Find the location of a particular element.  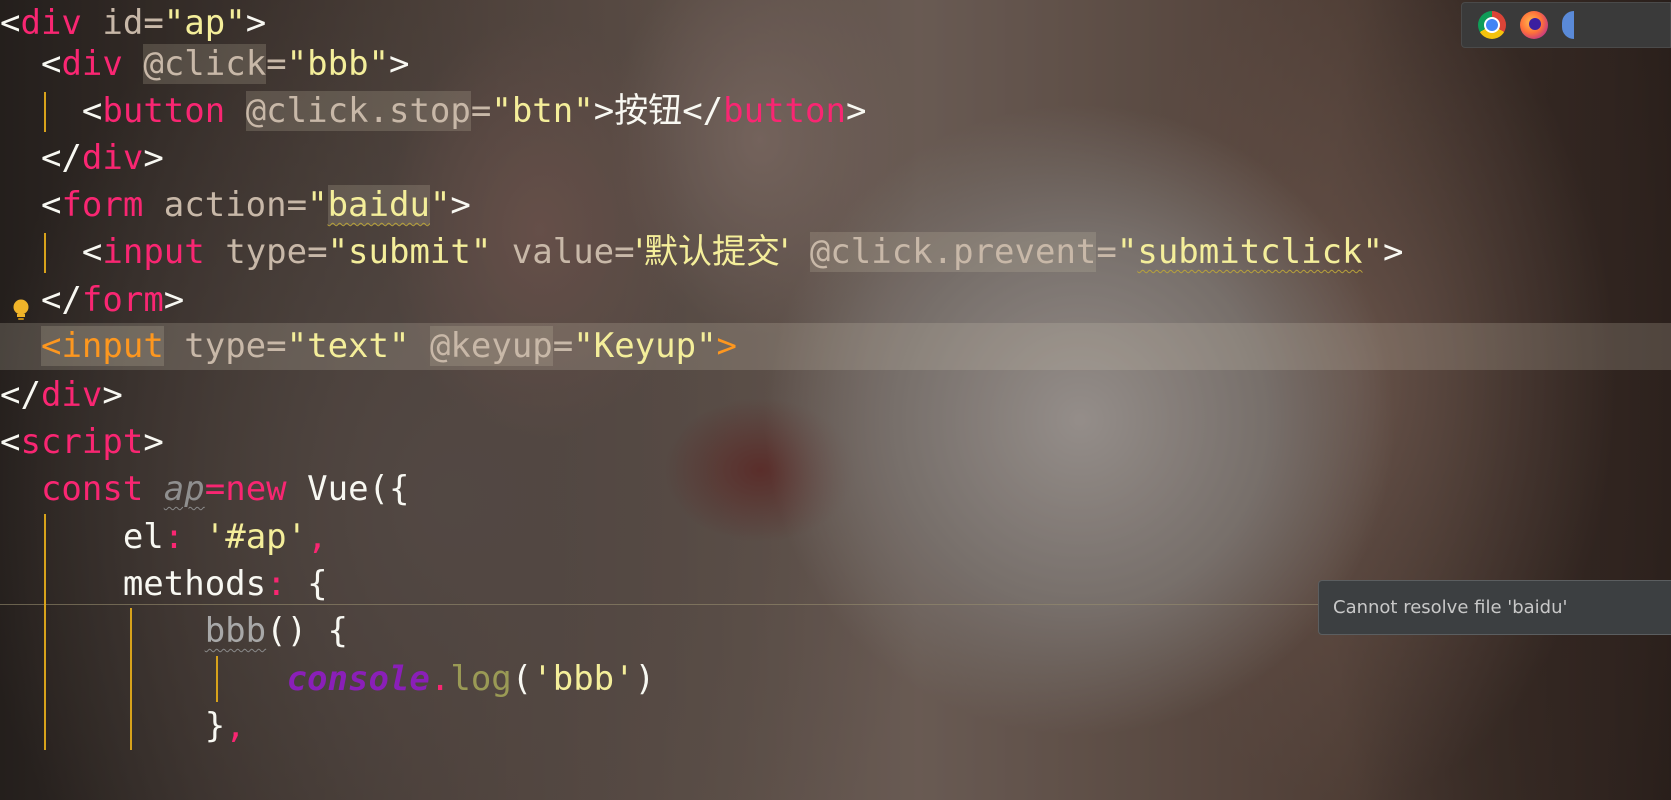

browser-preview-toolbar is located at coordinates (1566, 25).